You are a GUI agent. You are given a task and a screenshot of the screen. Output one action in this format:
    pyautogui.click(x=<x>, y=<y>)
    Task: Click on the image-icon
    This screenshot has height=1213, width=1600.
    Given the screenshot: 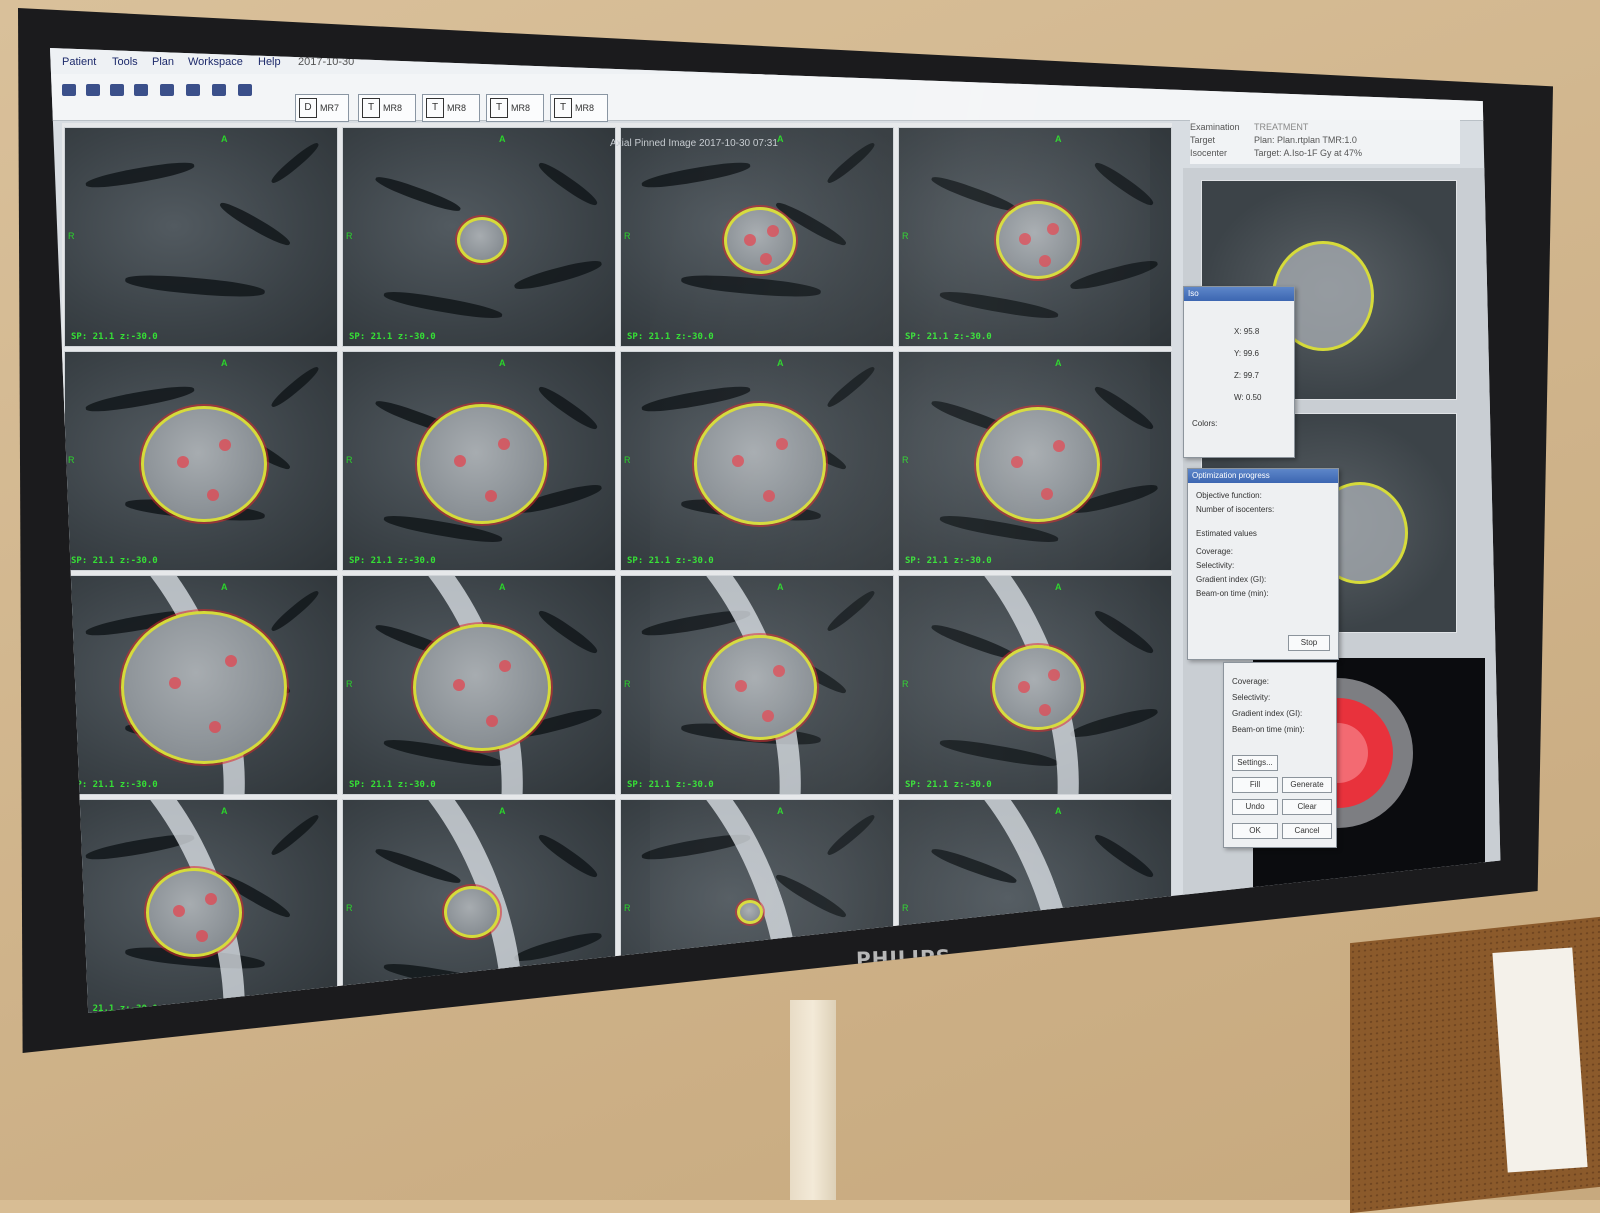 What is the action you would take?
    pyautogui.click(x=93, y=90)
    